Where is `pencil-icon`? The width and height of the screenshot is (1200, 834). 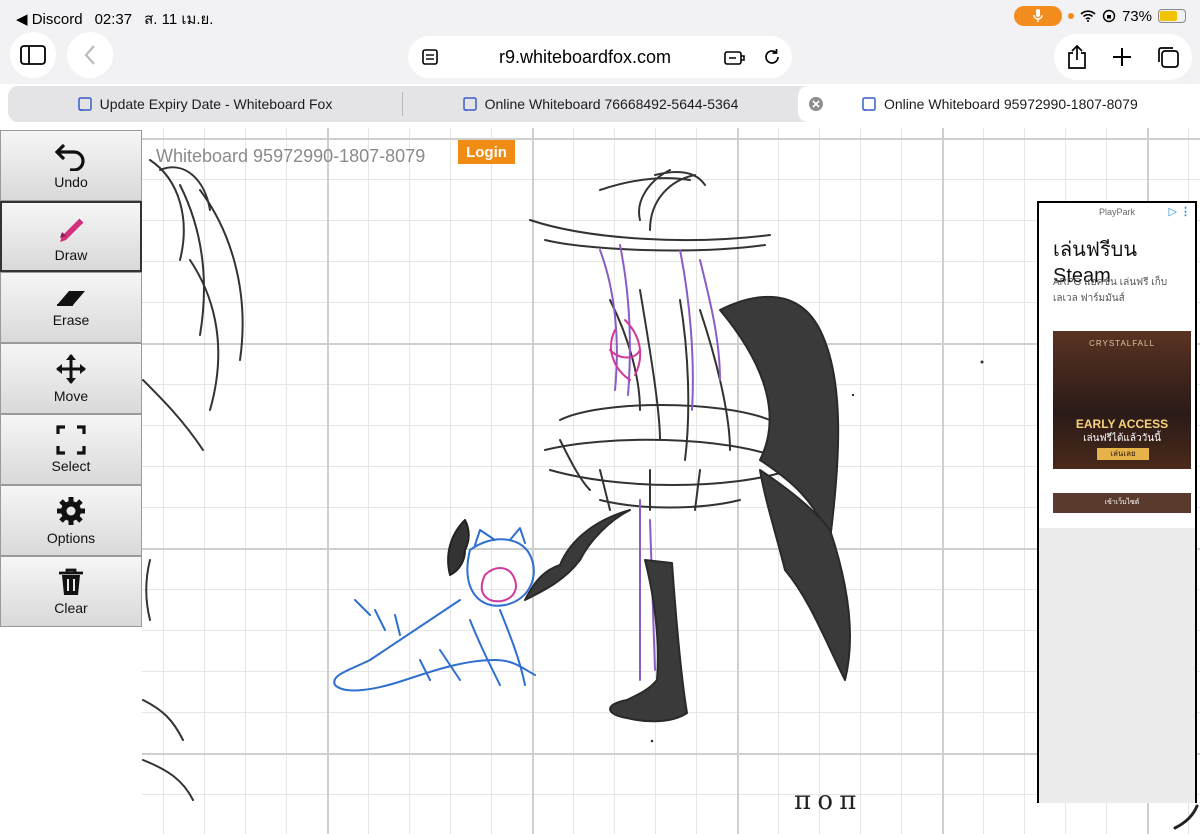 pencil-icon is located at coordinates (72, 229).